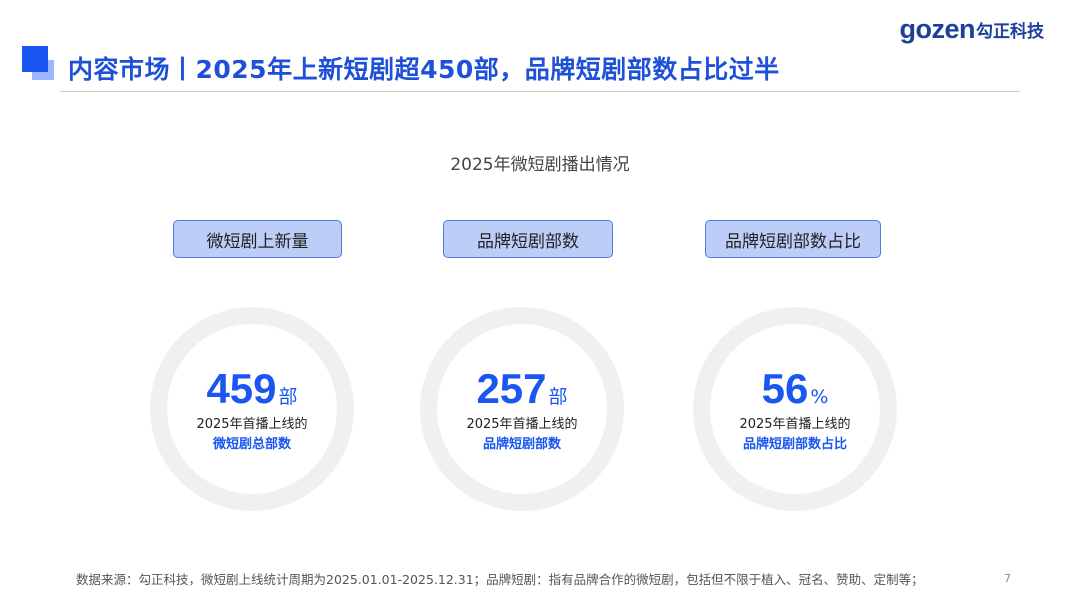  Describe the element at coordinates (1010, 31) in the screenshot. I see `logo-text: 勾正科技` at that location.